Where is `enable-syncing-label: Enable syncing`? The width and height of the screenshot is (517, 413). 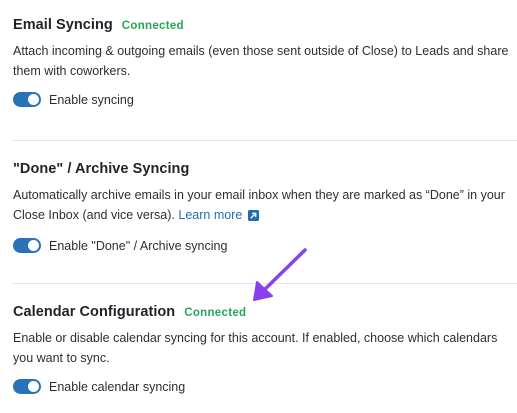 enable-syncing-label: Enable syncing is located at coordinates (91, 99).